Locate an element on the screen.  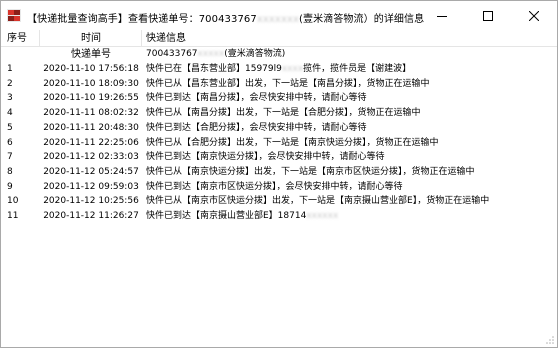
row-time: 2020-11-12 05:24:57 is located at coordinates (91, 171).